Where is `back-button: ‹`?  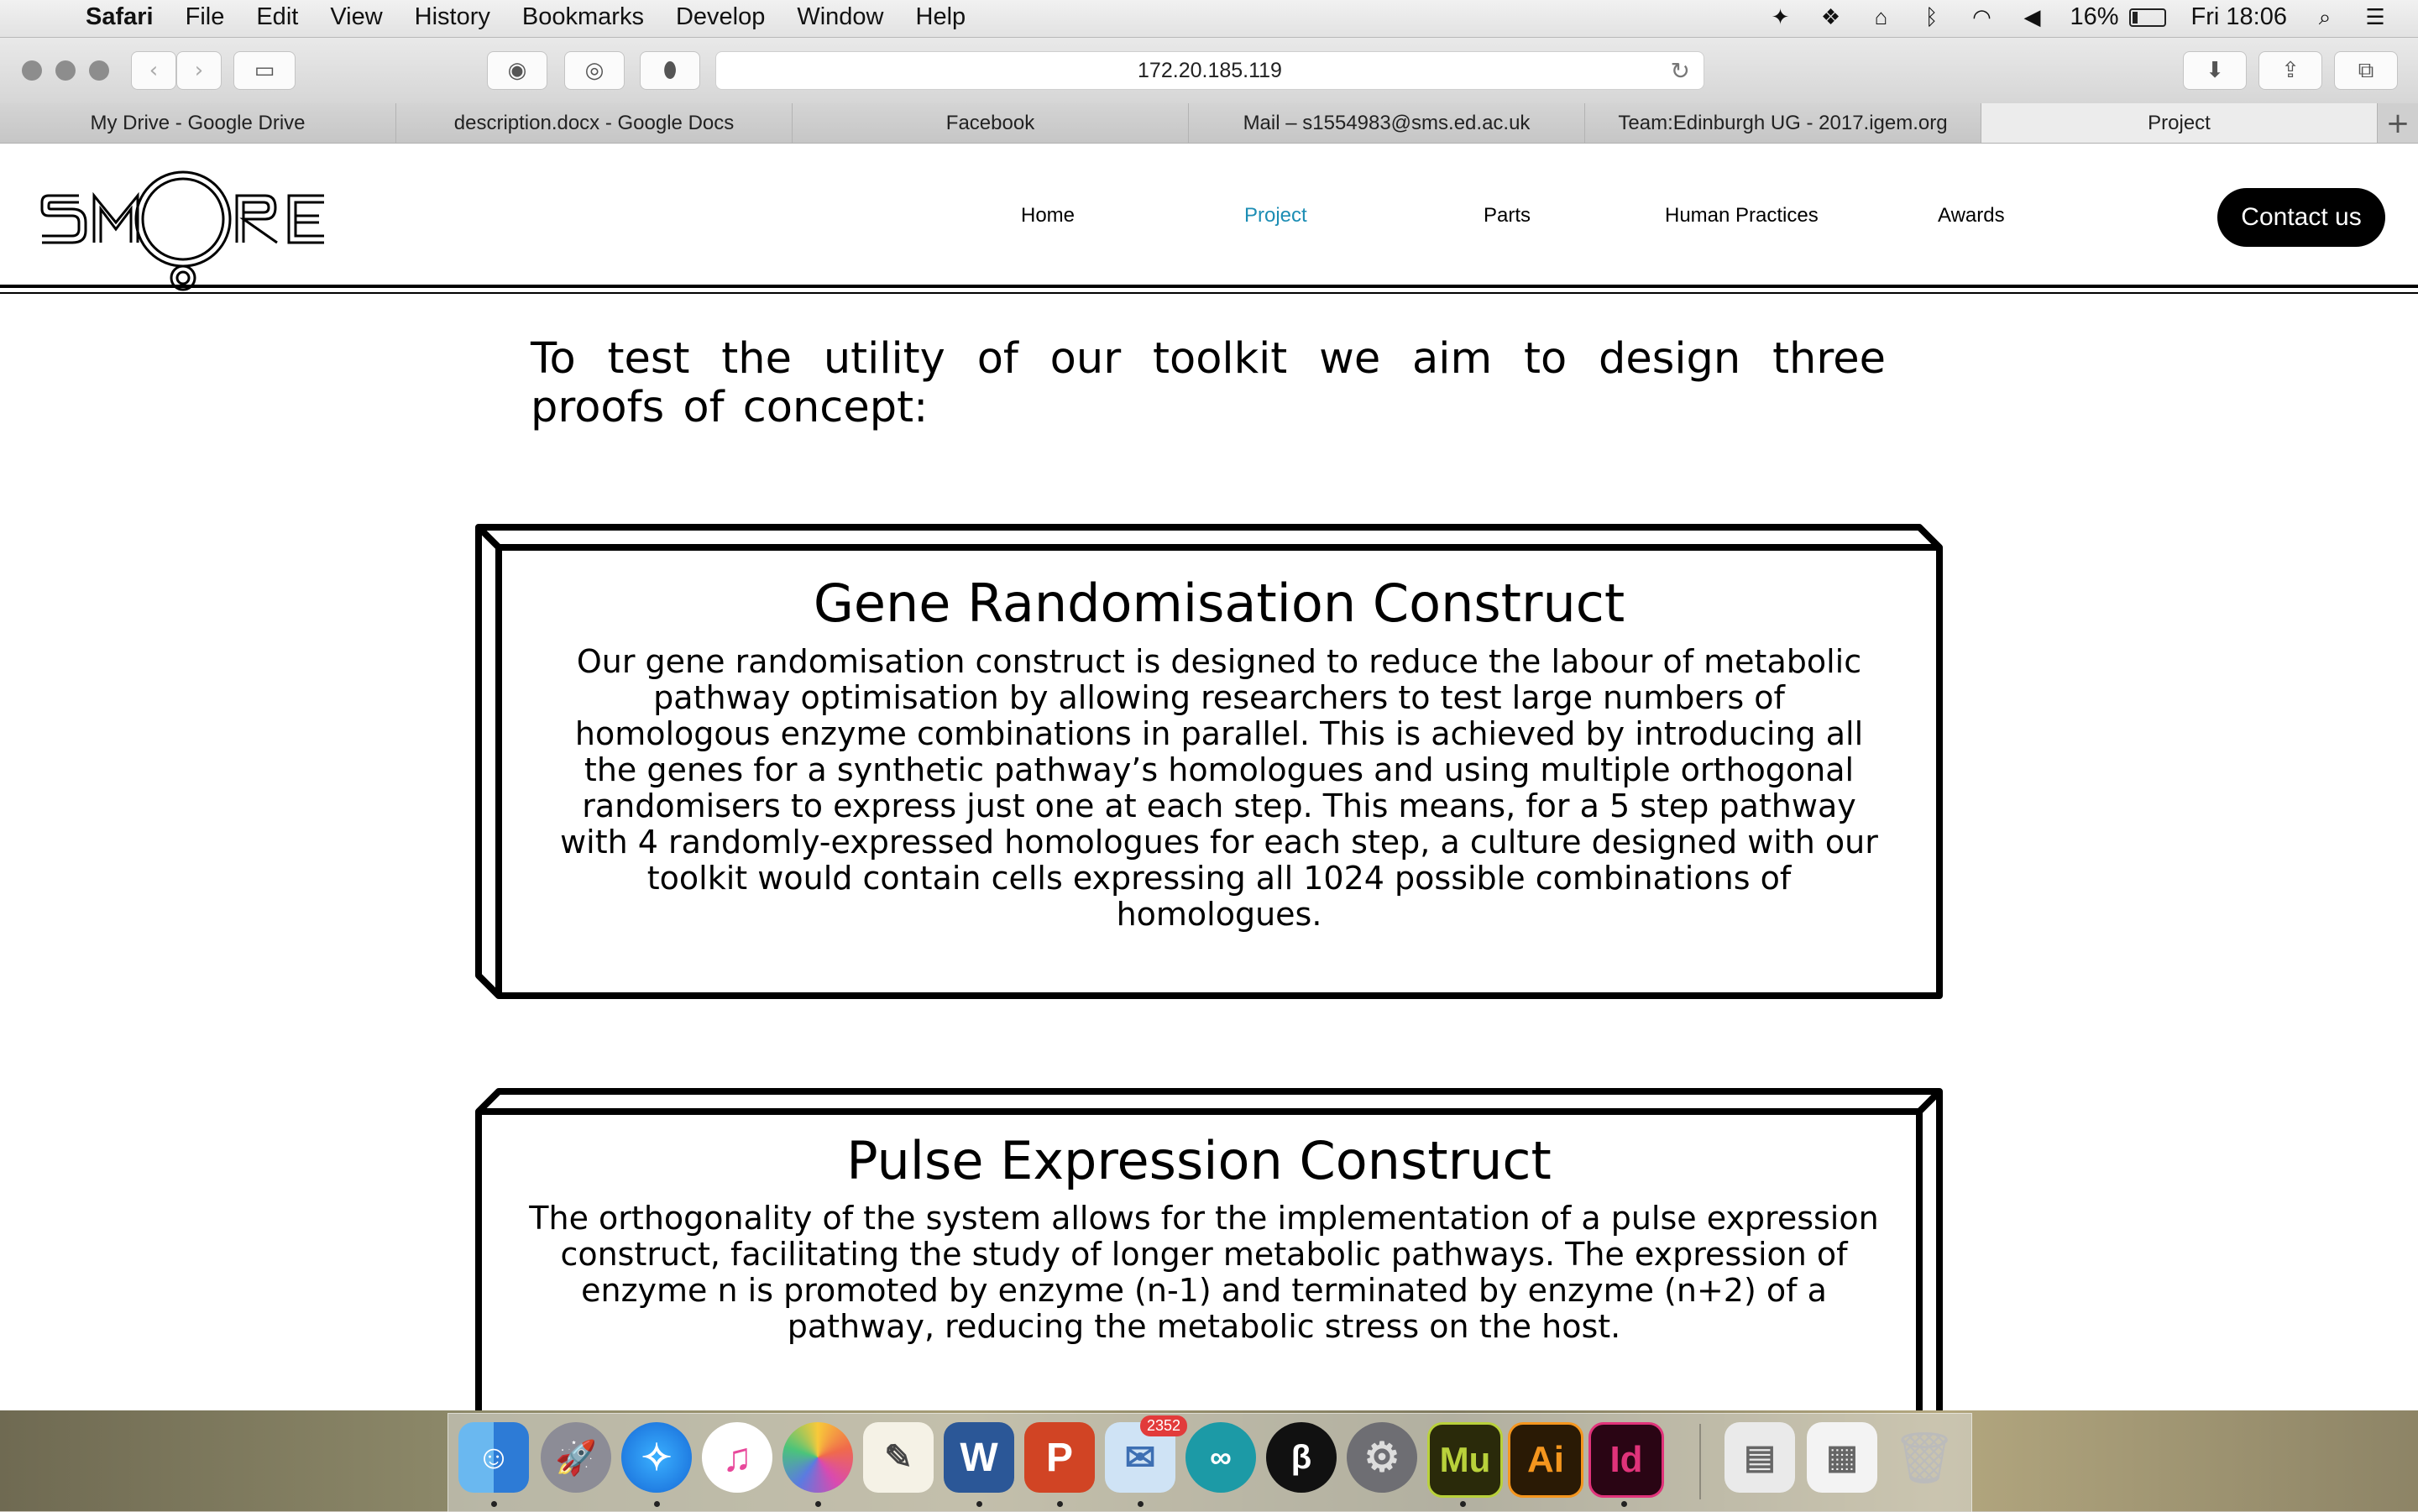 back-button: ‹ is located at coordinates (153, 70).